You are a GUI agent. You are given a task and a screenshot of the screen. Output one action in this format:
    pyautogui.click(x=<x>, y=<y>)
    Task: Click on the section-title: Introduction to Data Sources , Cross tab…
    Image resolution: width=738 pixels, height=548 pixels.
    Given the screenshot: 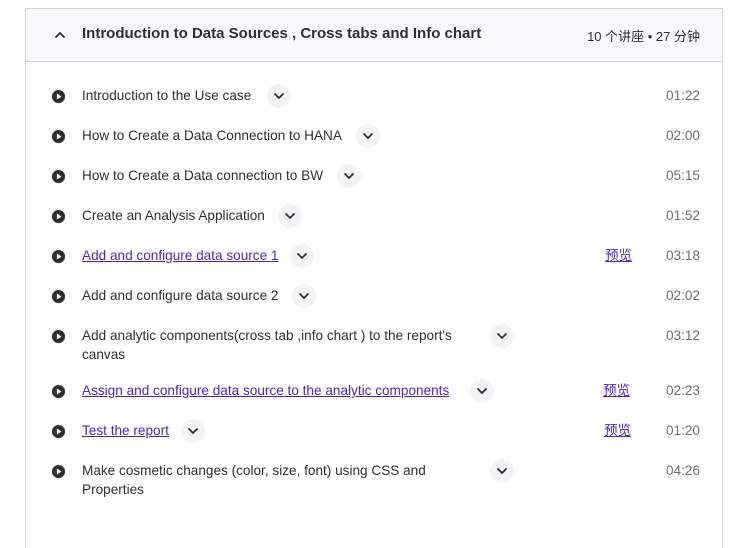 What is the action you would take?
    pyautogui.click(x=282, y=33)
    